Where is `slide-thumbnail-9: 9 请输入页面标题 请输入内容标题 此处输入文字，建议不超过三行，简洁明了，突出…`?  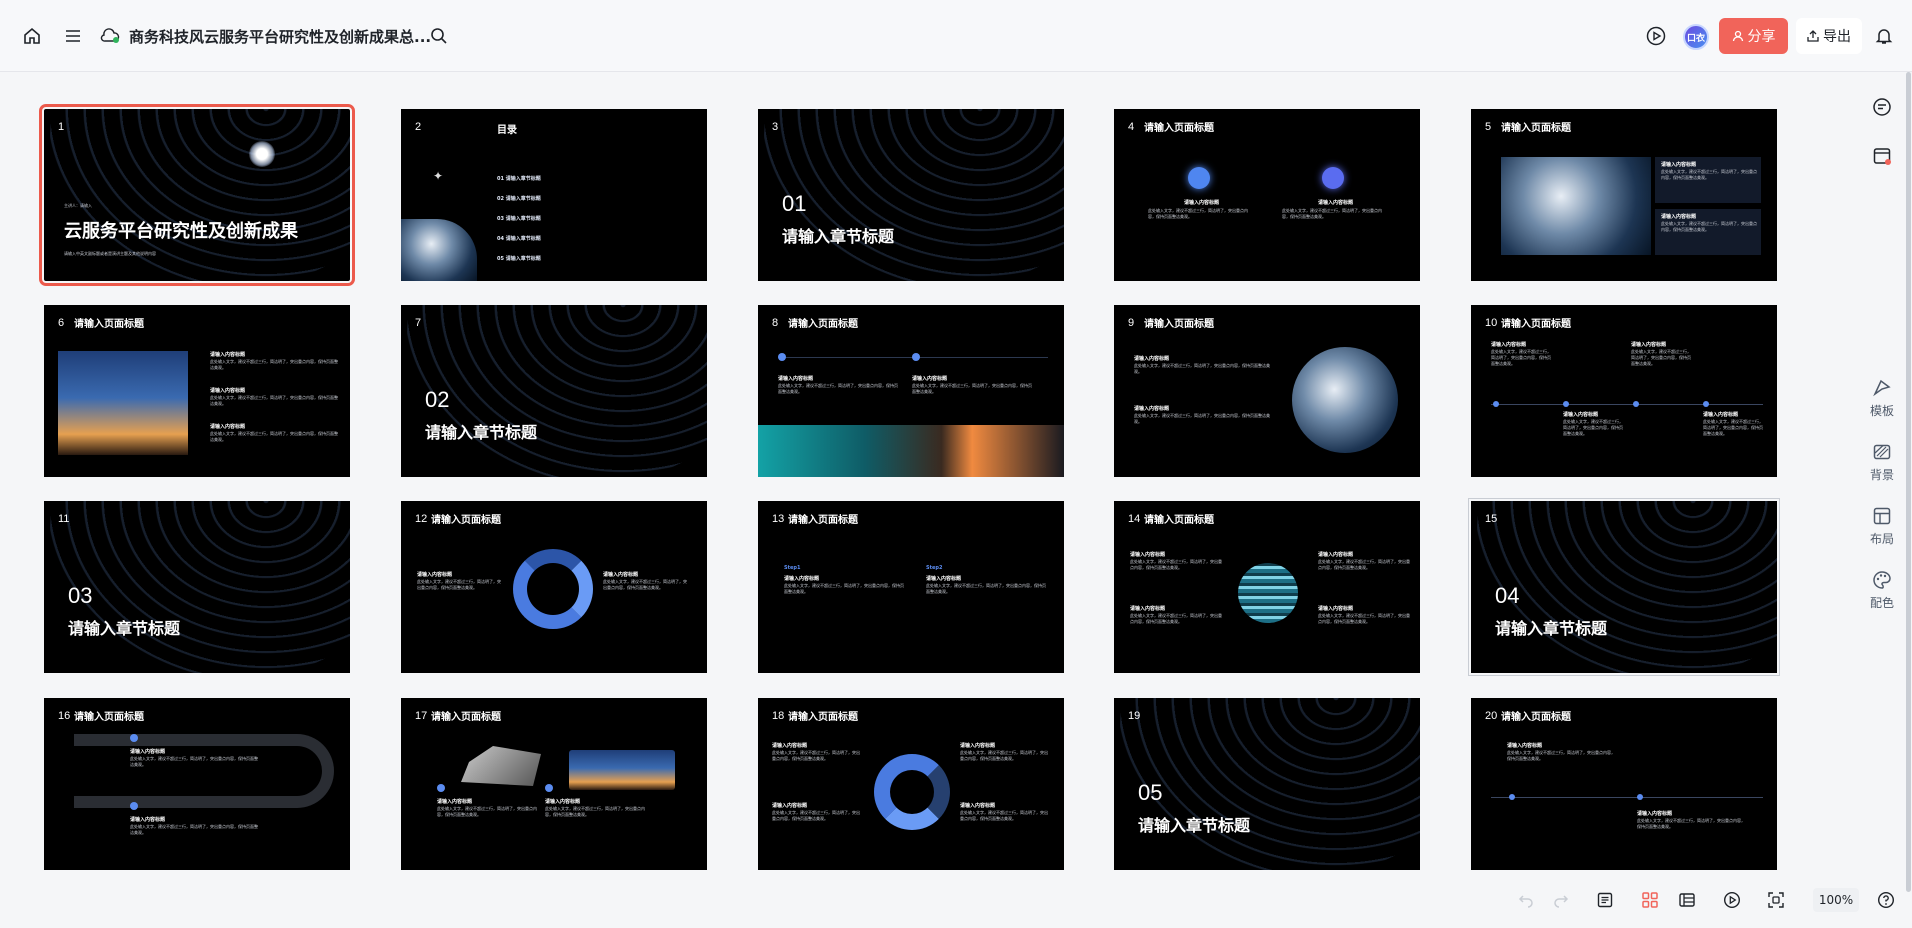
slide-thumbnail-9: 9 请输入页面标题 请输入内容标题 此处输入文字，建议不超过三行，简洁明了，突出… is located at coordinates (1267, 391).